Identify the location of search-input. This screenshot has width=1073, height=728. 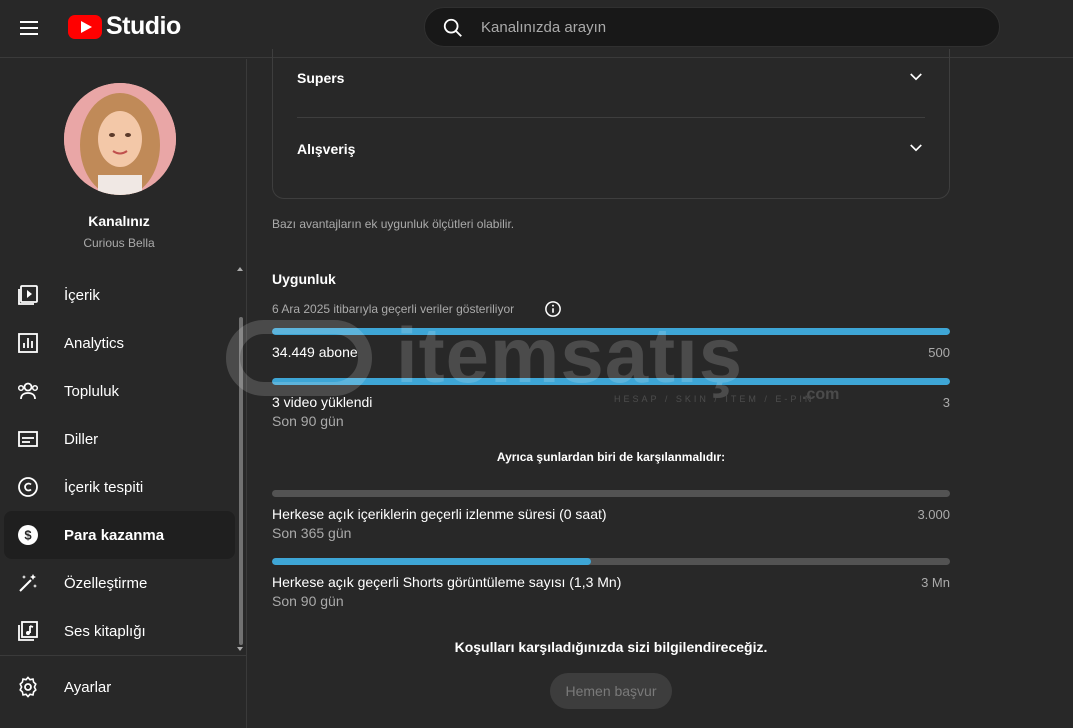
(731, 27).